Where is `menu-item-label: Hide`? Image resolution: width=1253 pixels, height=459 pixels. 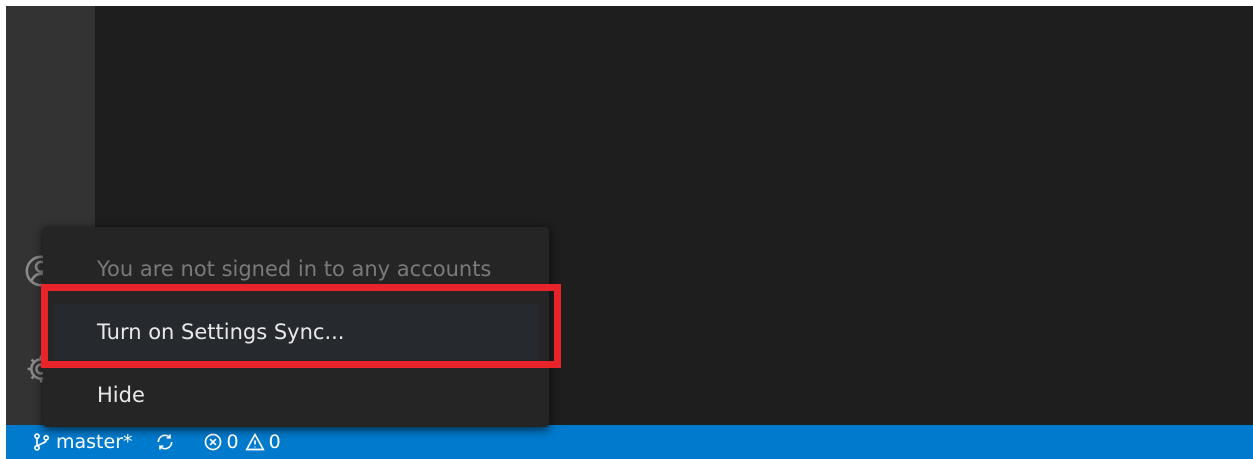
menu-item-label: Hide is located at coordinates (121, 395).